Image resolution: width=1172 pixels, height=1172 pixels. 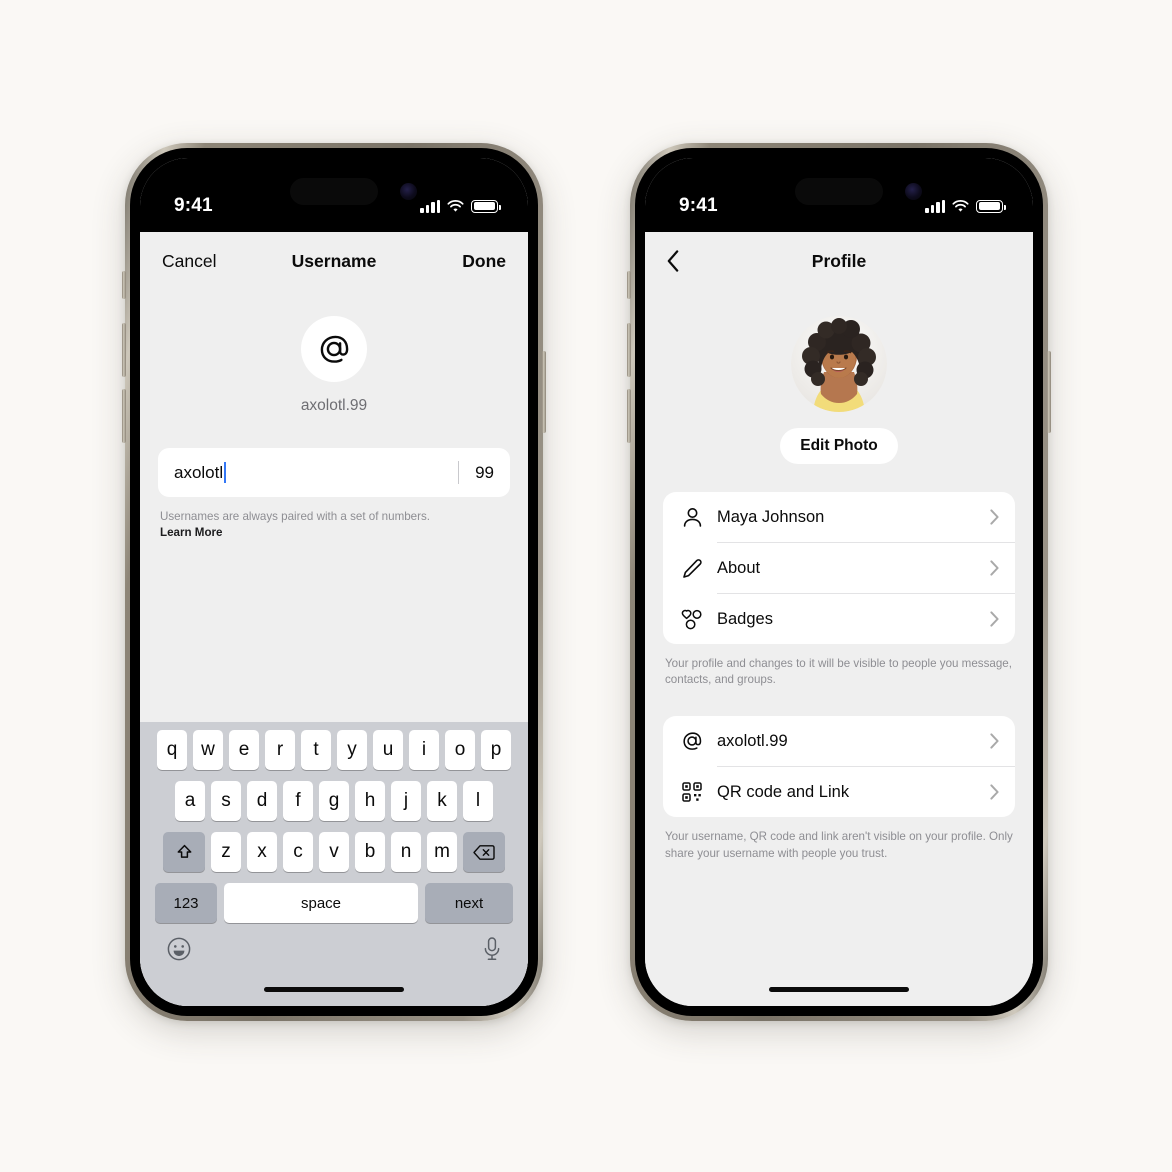 I want to click on avatar, so click(x=839, y=364).